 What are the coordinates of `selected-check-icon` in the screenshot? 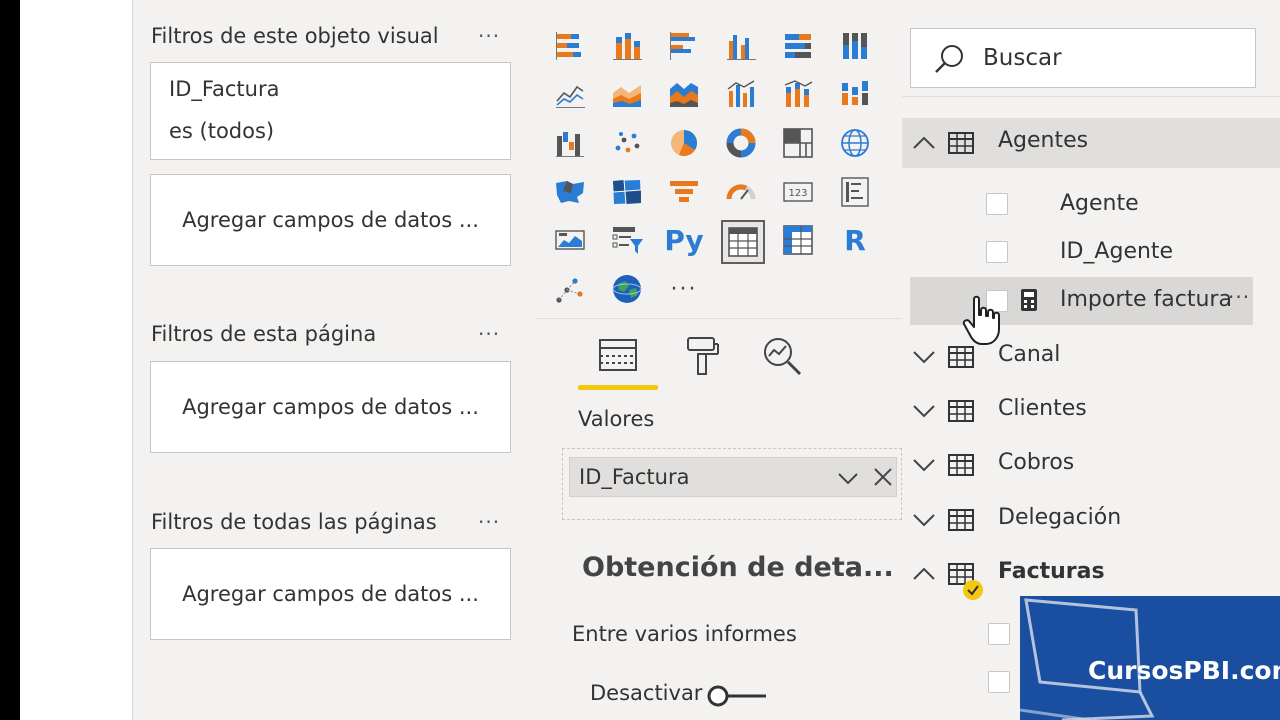 It's located at (973, 592).